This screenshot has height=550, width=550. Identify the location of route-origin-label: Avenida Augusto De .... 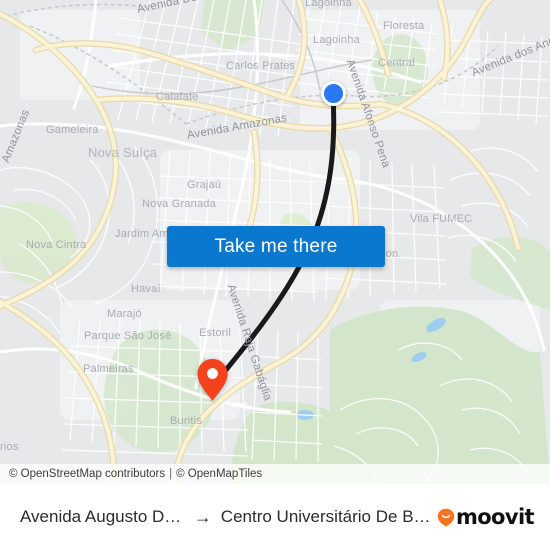
(102, 516).